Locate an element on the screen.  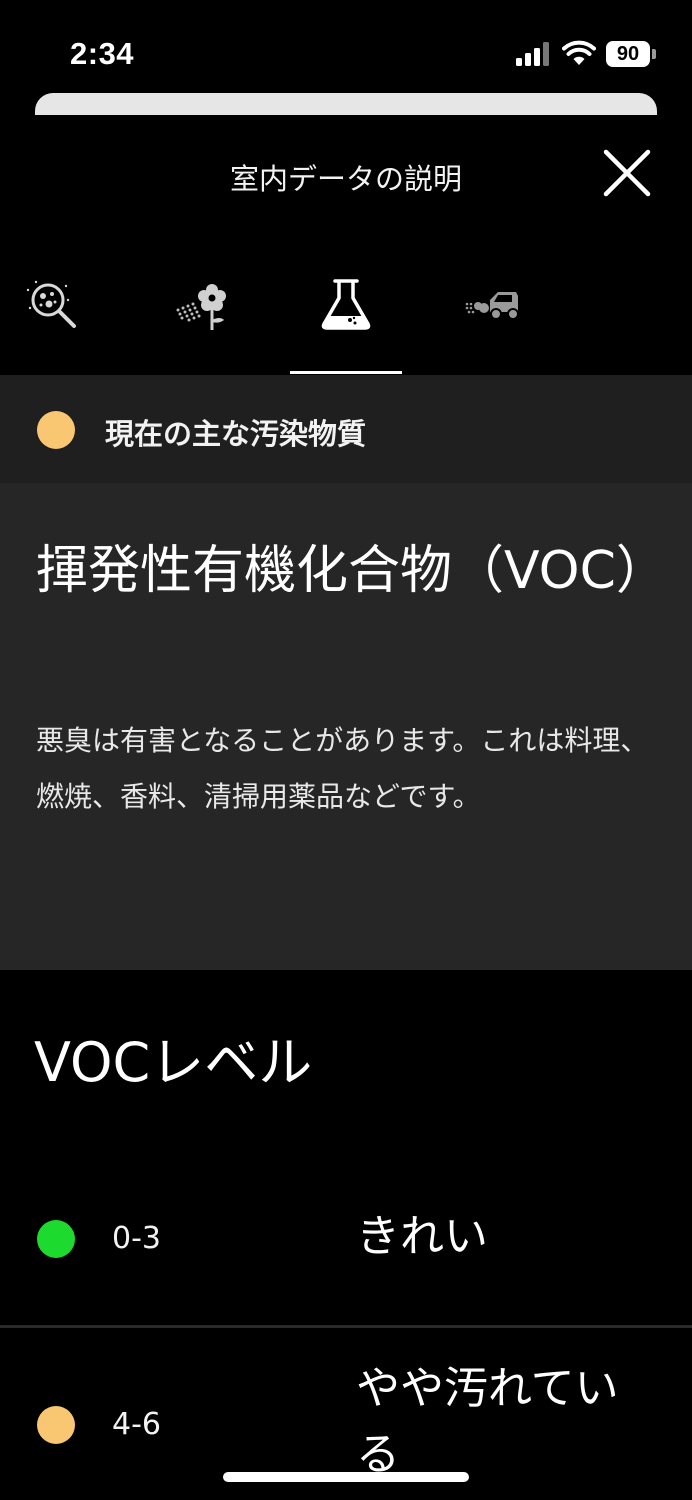
flask-icon is located at coordinates (346, 304).